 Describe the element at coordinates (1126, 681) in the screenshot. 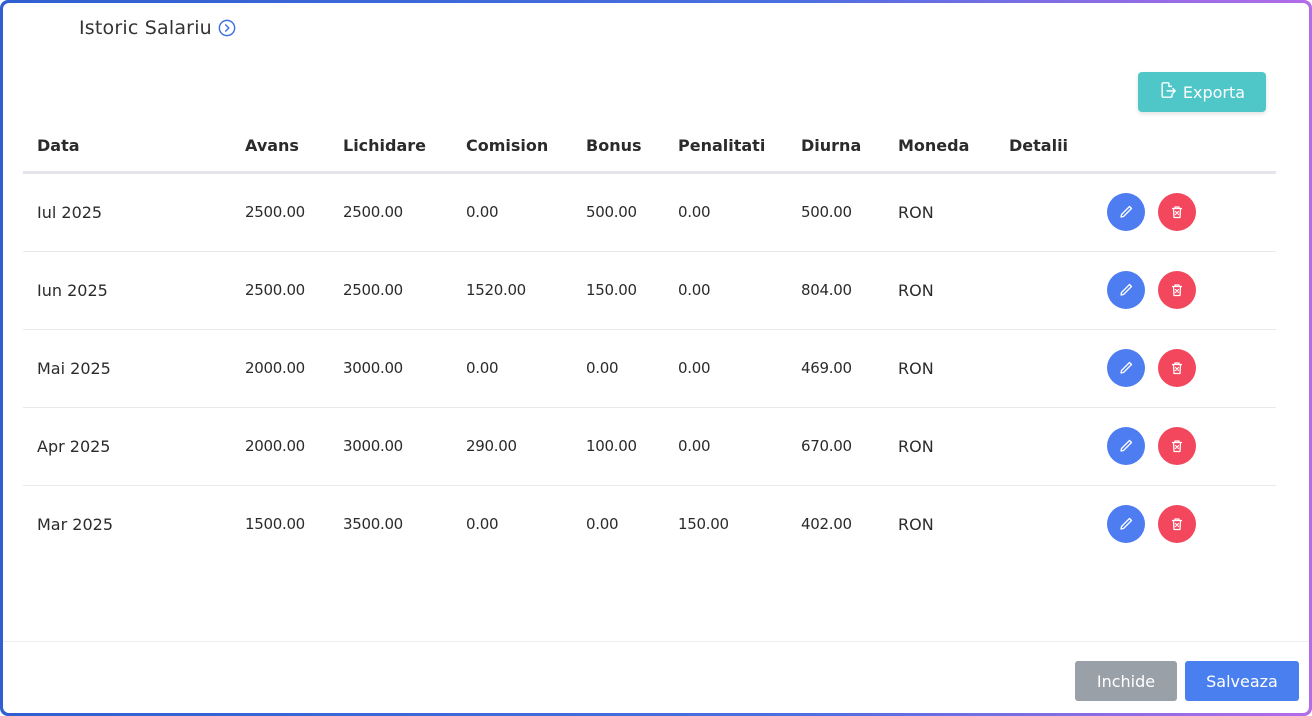

I see `close-button: Inchide` at that location.